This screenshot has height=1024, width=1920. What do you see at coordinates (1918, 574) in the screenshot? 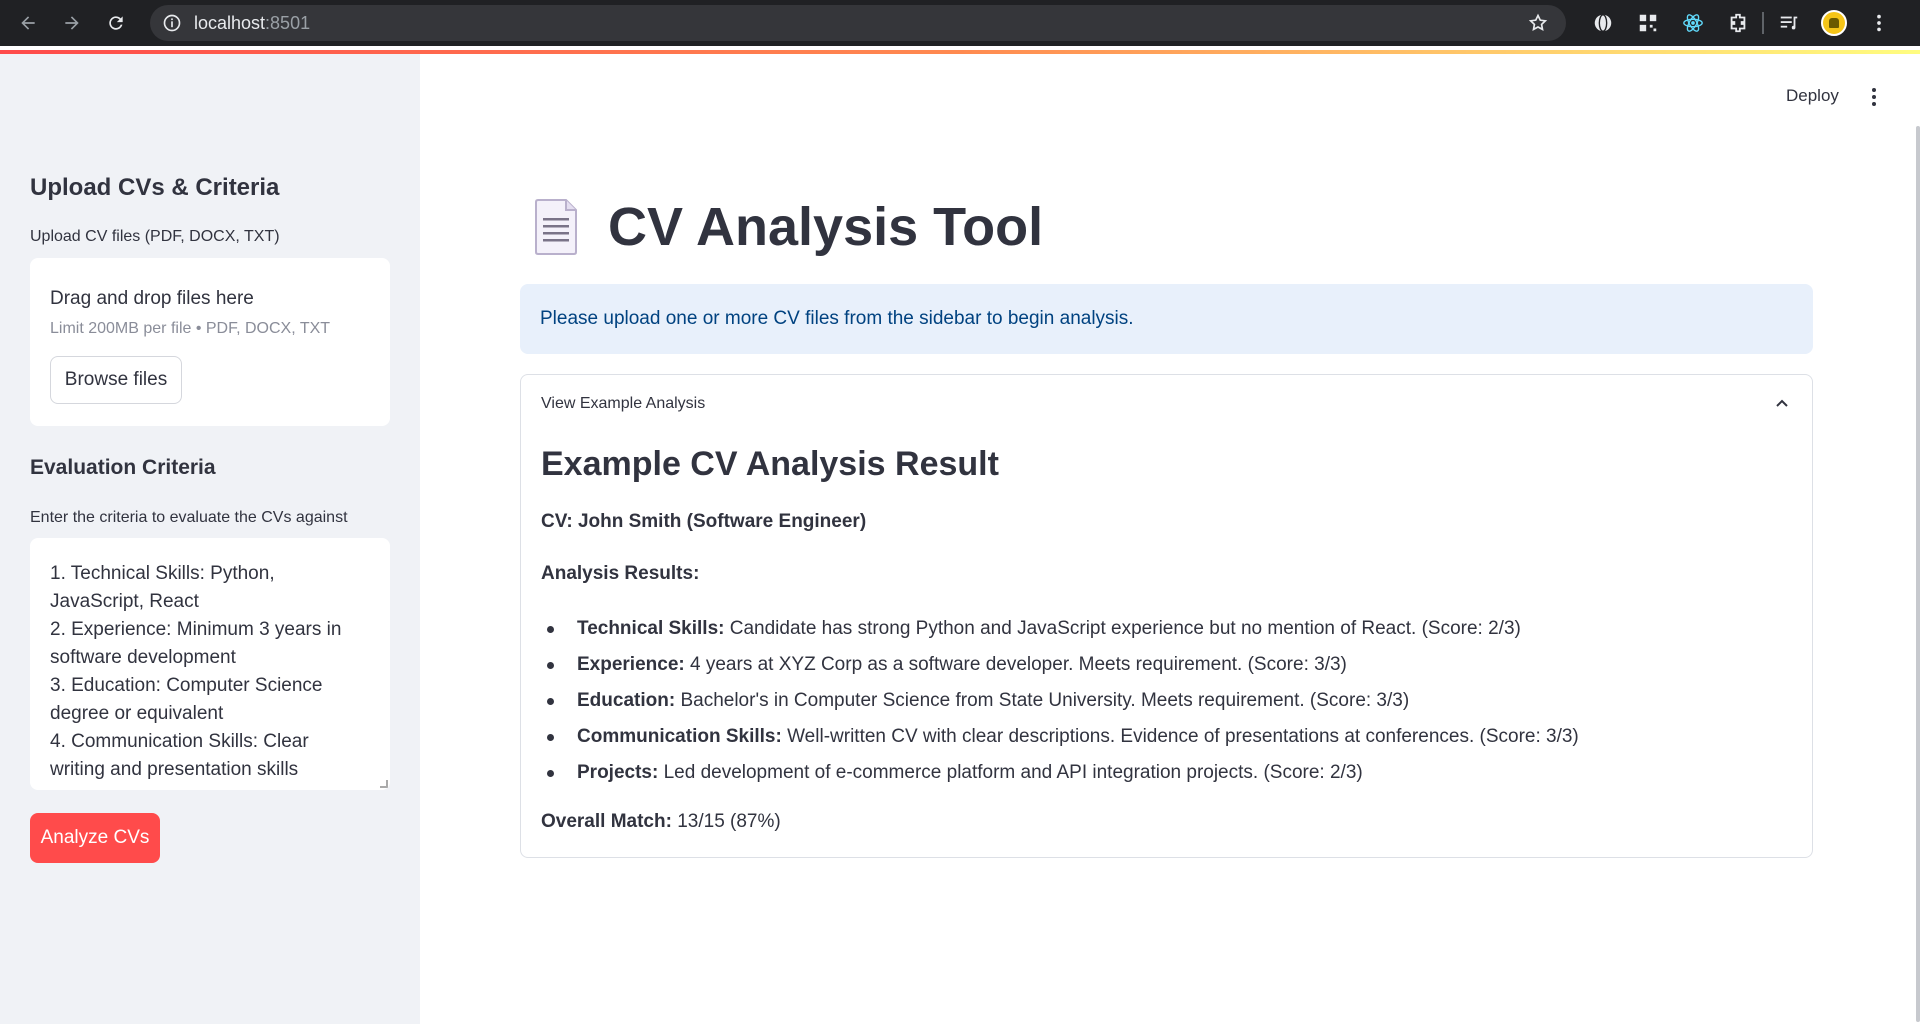
I see `scrollbar` at bounding box center [1918, 574].